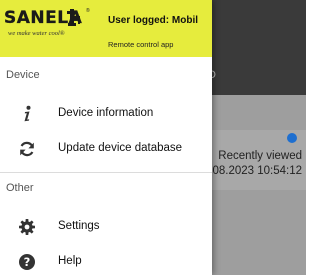  I want to click on status-dot, so click(292, 138).